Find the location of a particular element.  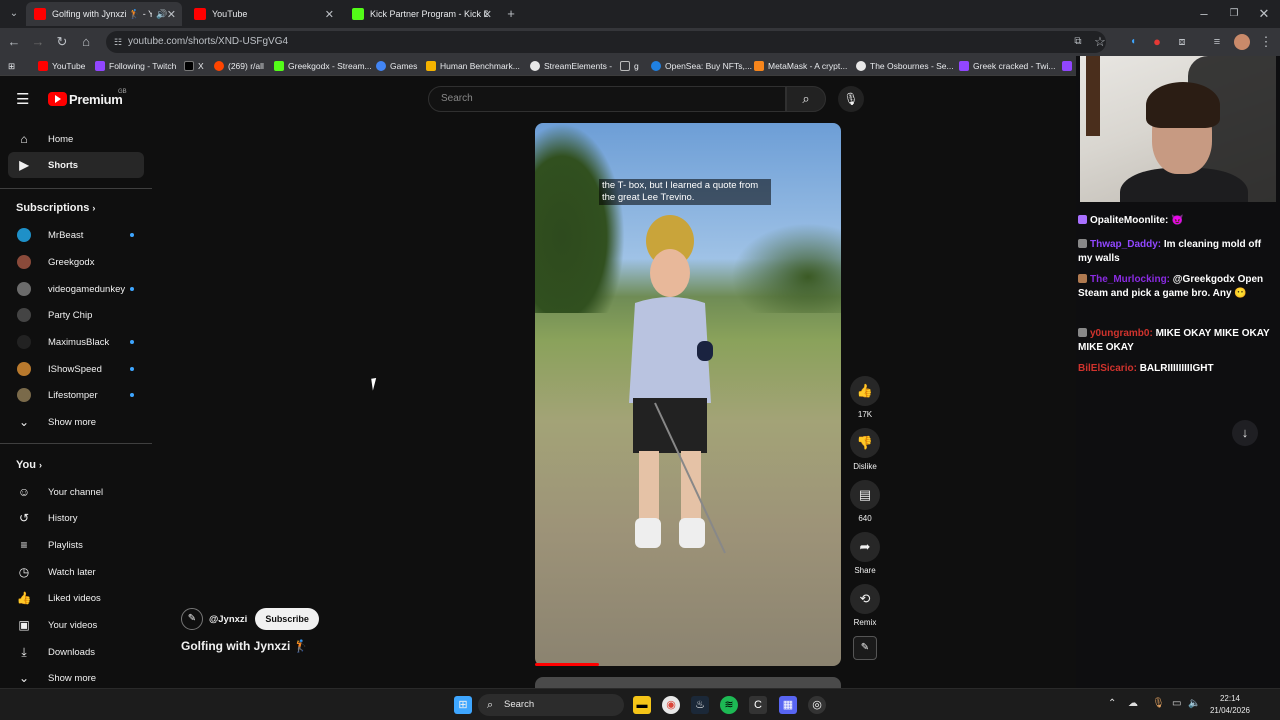

bookmark-reddit: (269) r/all is located at coordinates (239, 66).